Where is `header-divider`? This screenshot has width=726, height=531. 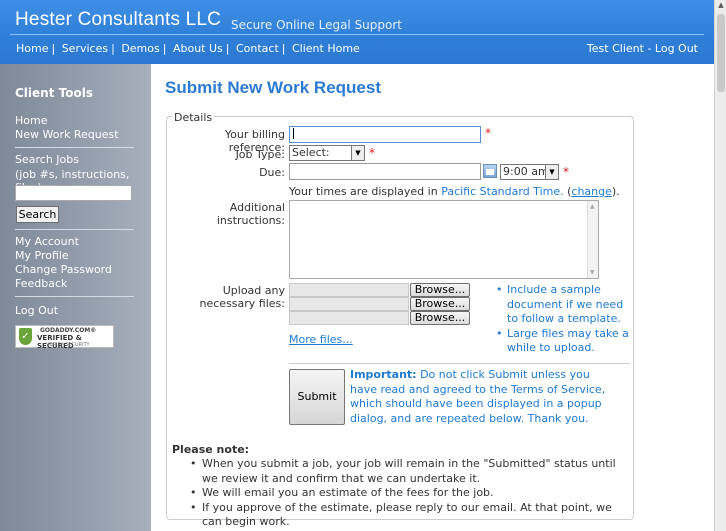
header-divider is located at coordinates (357, 34).